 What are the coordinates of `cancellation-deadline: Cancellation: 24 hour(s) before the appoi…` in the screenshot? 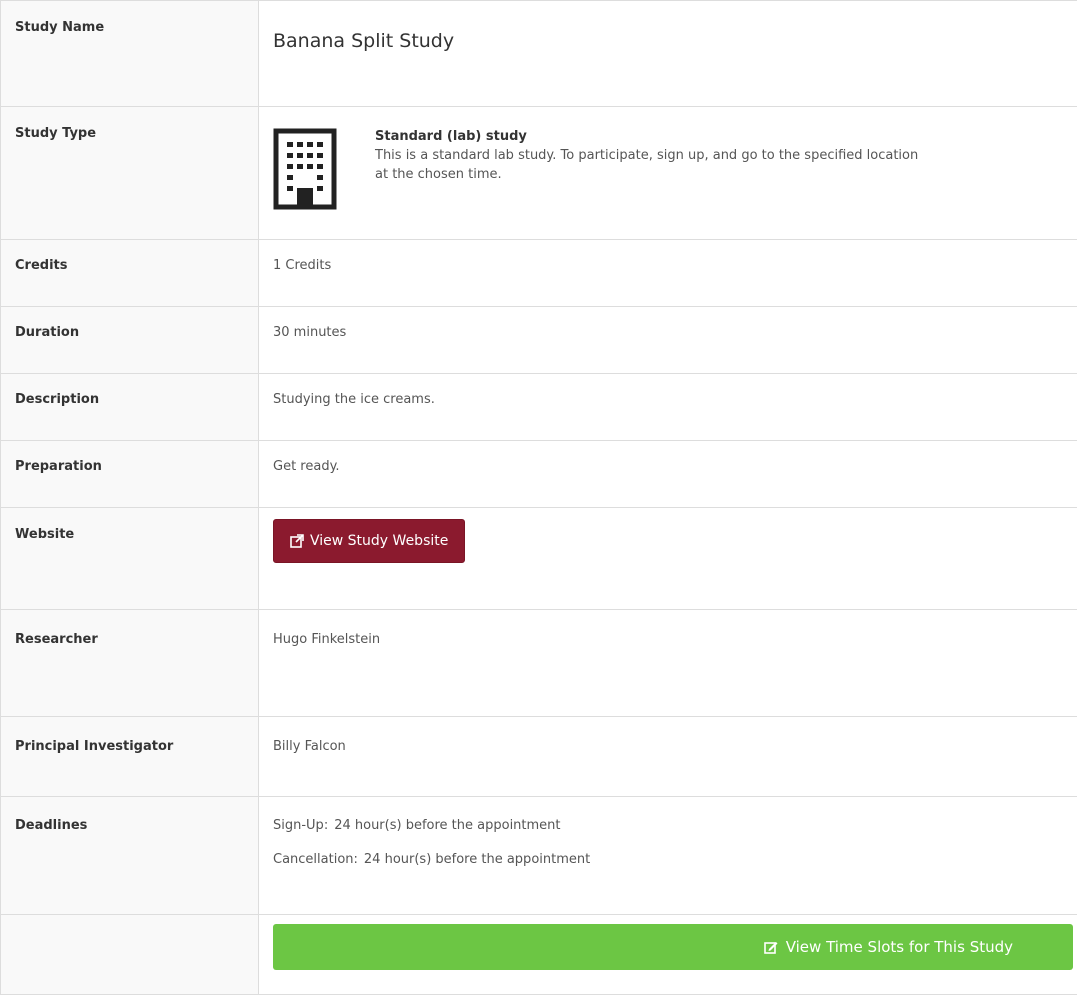 It's located at (674, 860).